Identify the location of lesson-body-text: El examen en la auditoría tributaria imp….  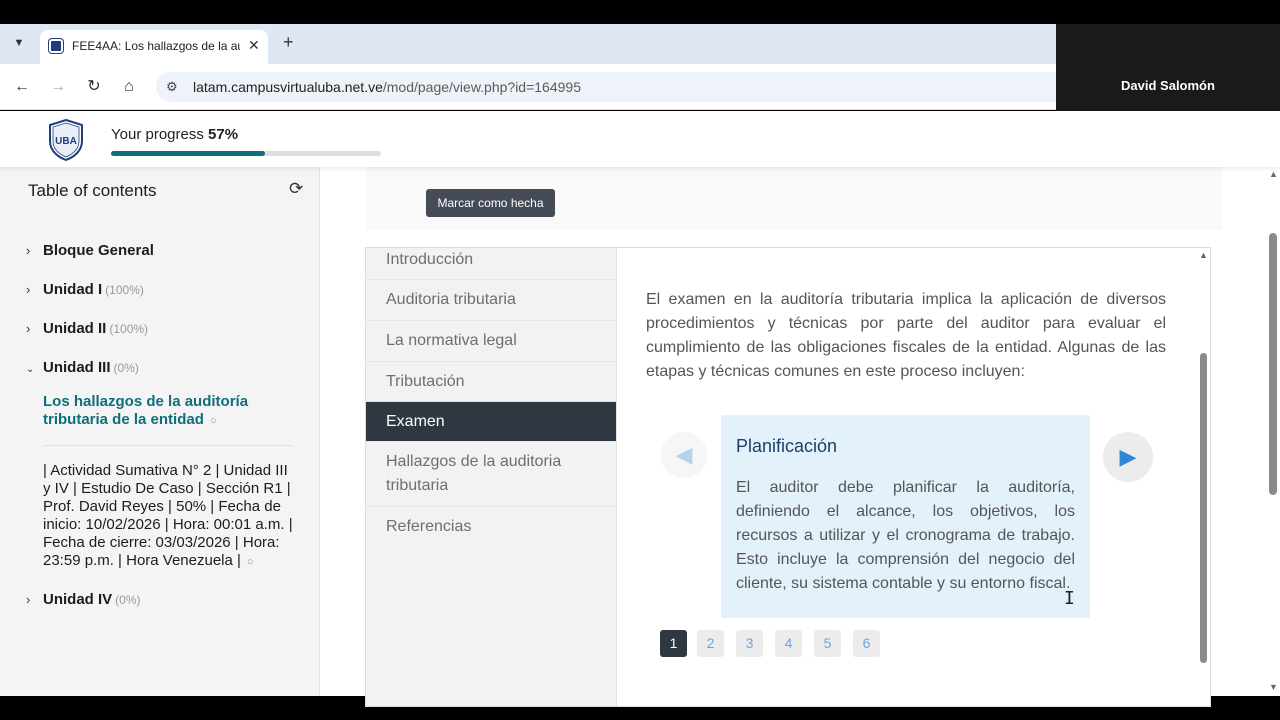
(906, 335).